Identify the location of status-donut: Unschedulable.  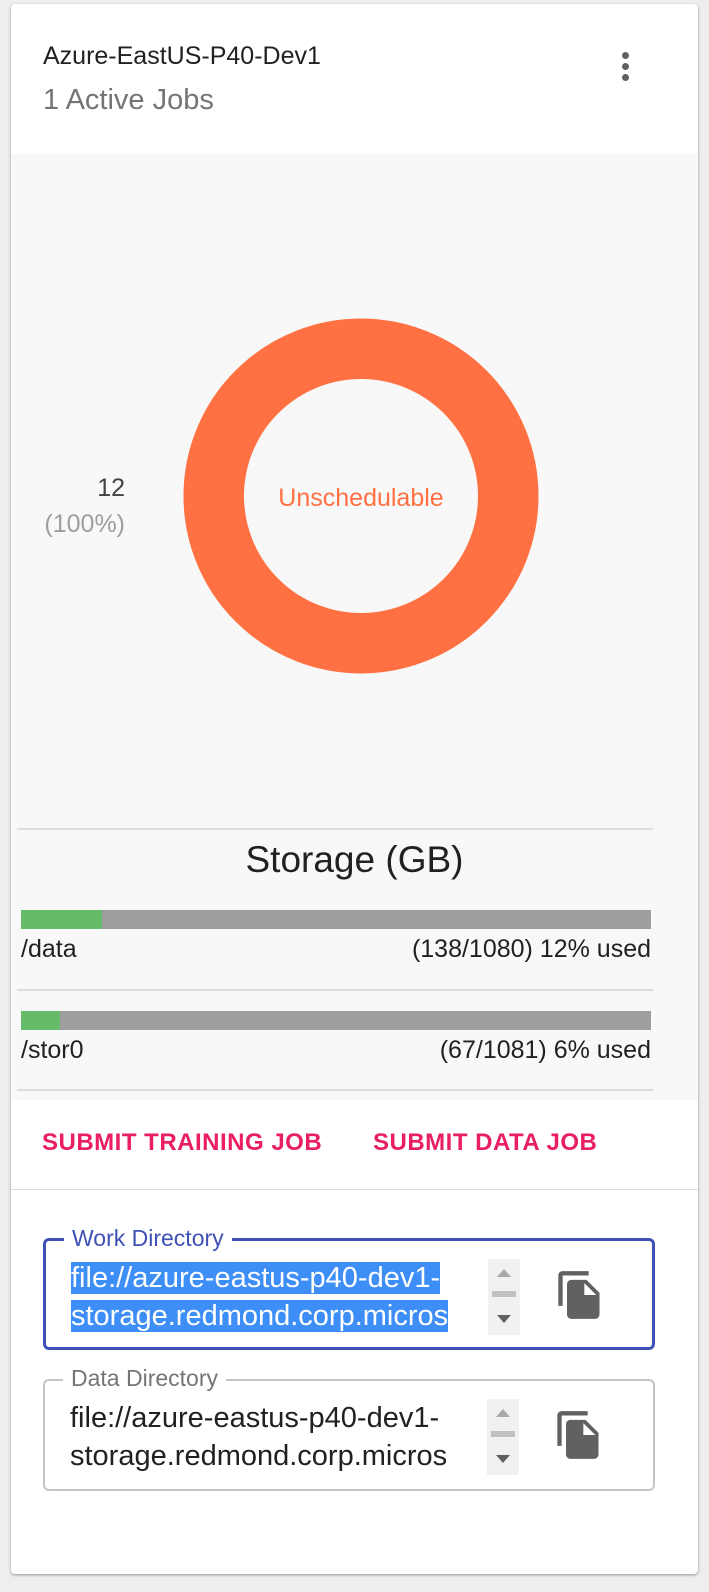
(361, 496).